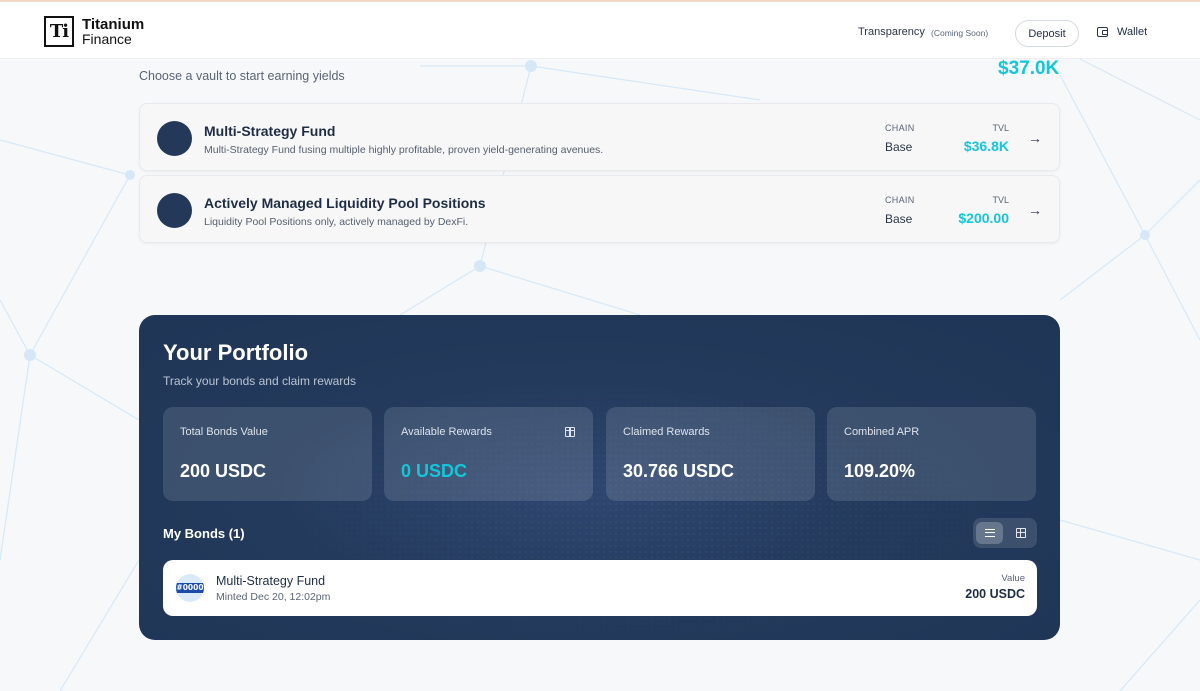  What do you see at coordinates (267, 454) in the screenshot?
I see `stat-total-bonds-value: Total Bonds Value 200 USDC` at bounding box center [267, 454].